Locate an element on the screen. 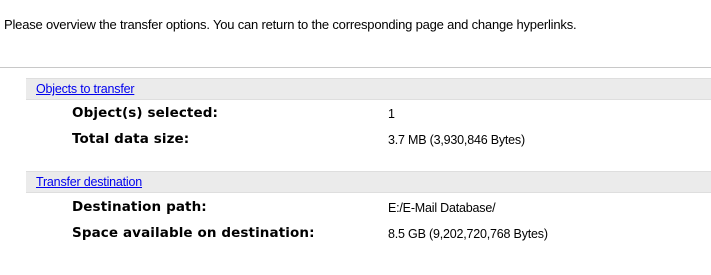 The image size is (711, 275). objects-selected-label: Object(s) selected: is located at coordinates (145, 113).